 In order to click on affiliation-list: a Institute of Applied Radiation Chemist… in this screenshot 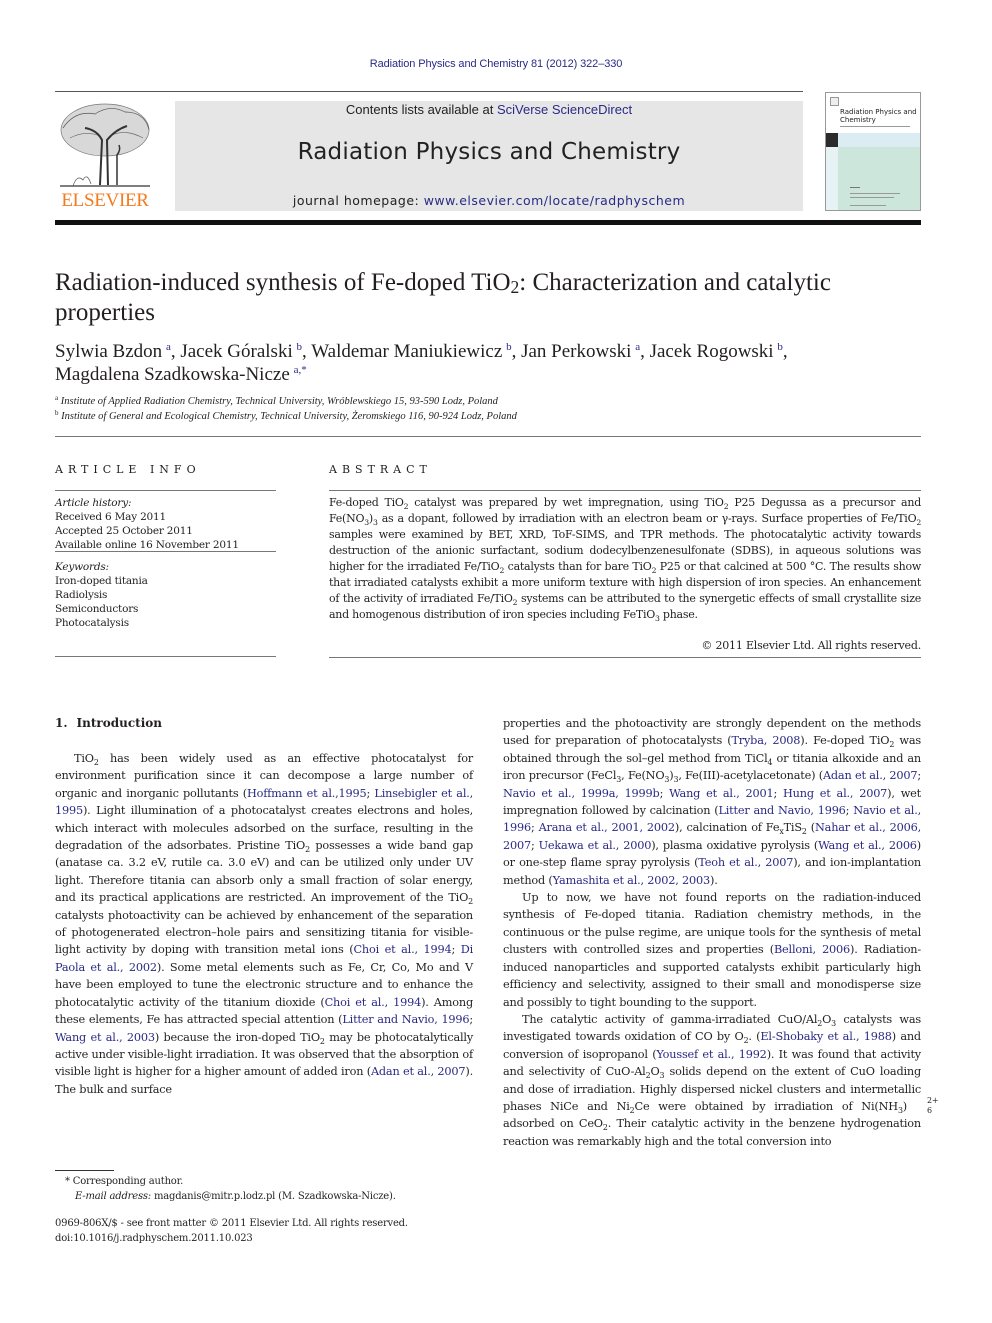, I will do `click(485, 409)`.